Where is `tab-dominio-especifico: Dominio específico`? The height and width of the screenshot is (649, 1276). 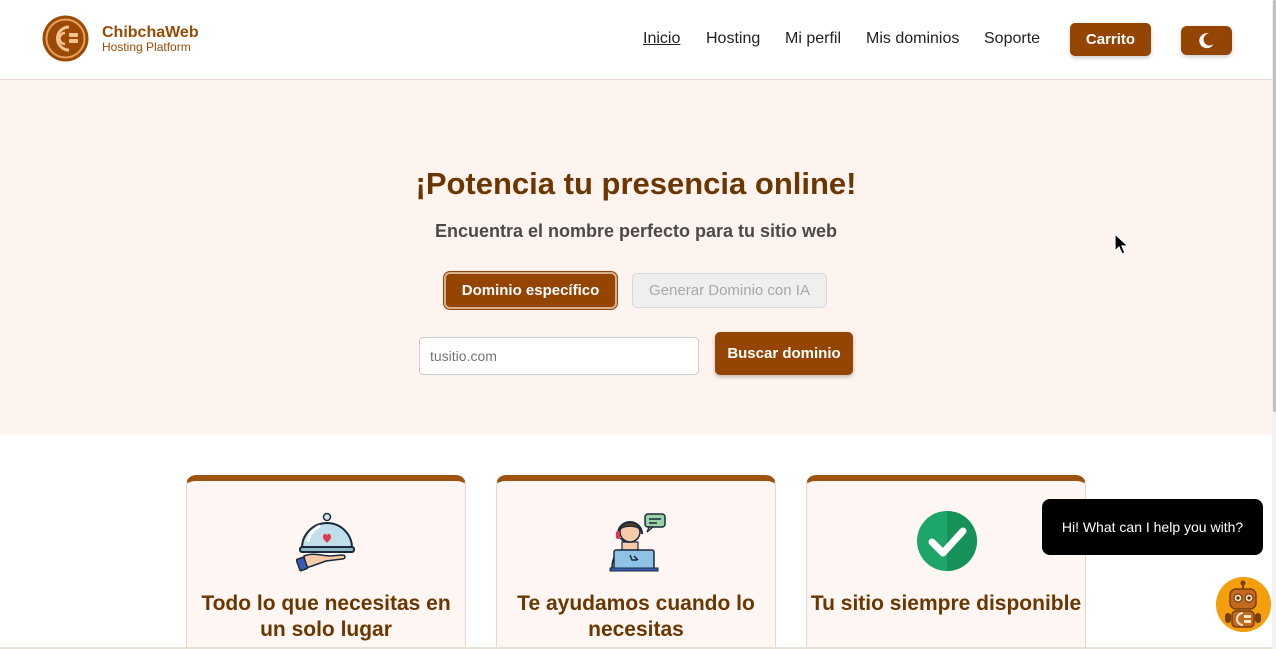
tab-dominio-especifico: Dominio específico is located at coordinates (530, 290).